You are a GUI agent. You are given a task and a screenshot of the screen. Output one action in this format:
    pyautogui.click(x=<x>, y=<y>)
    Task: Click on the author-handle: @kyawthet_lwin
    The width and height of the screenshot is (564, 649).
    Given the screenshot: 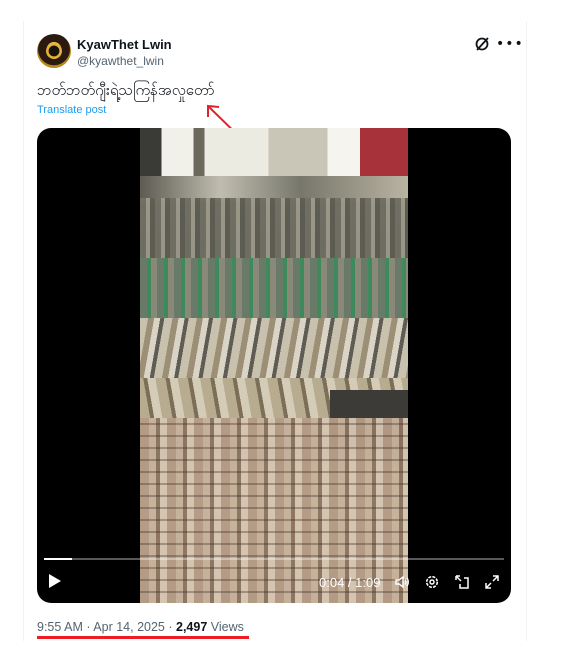 What is the action you would take?
    pyautogui.click(x=120, y=61)
    